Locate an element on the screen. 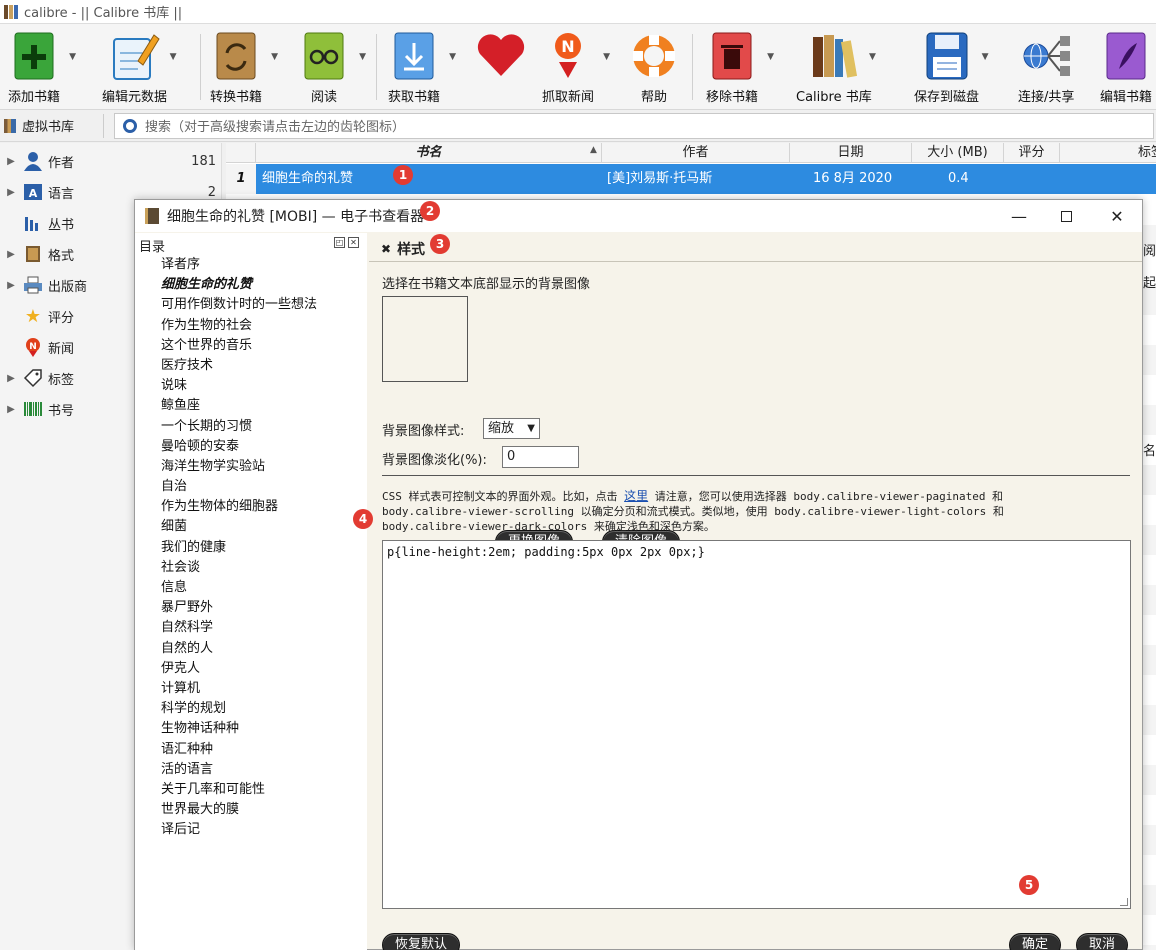  save-to-disk-button: ▼ 保存到磁盘 is located at coordinates (951, 68).